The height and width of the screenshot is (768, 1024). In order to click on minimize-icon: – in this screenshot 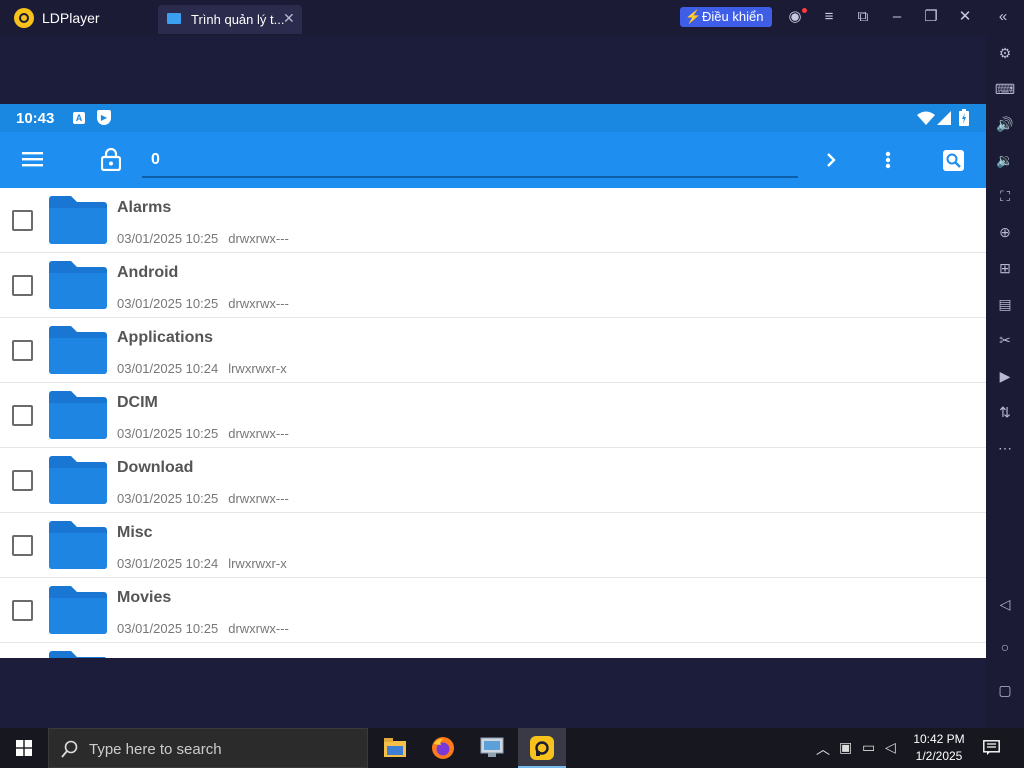, I will do `click(897, 17)`.